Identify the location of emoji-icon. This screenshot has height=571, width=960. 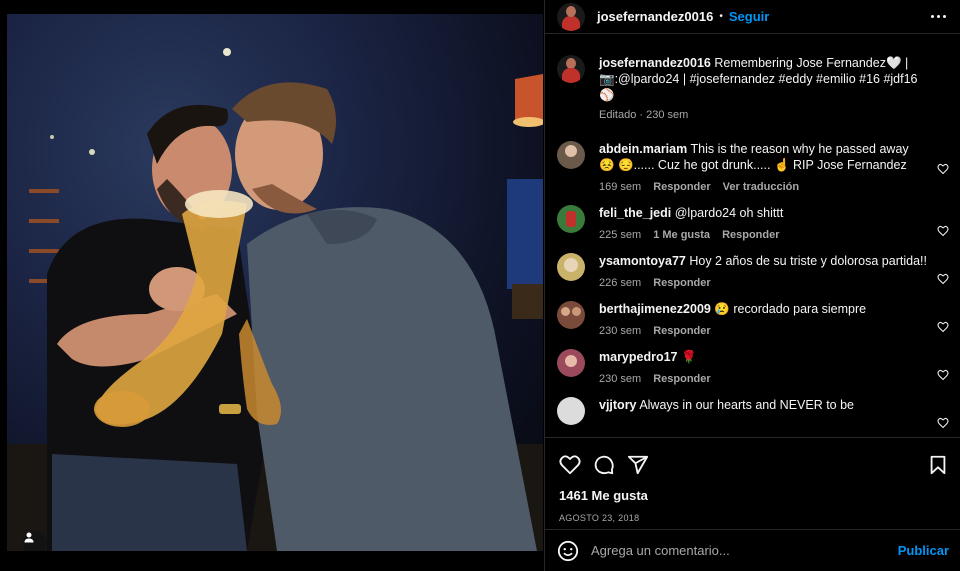
(568, 551).